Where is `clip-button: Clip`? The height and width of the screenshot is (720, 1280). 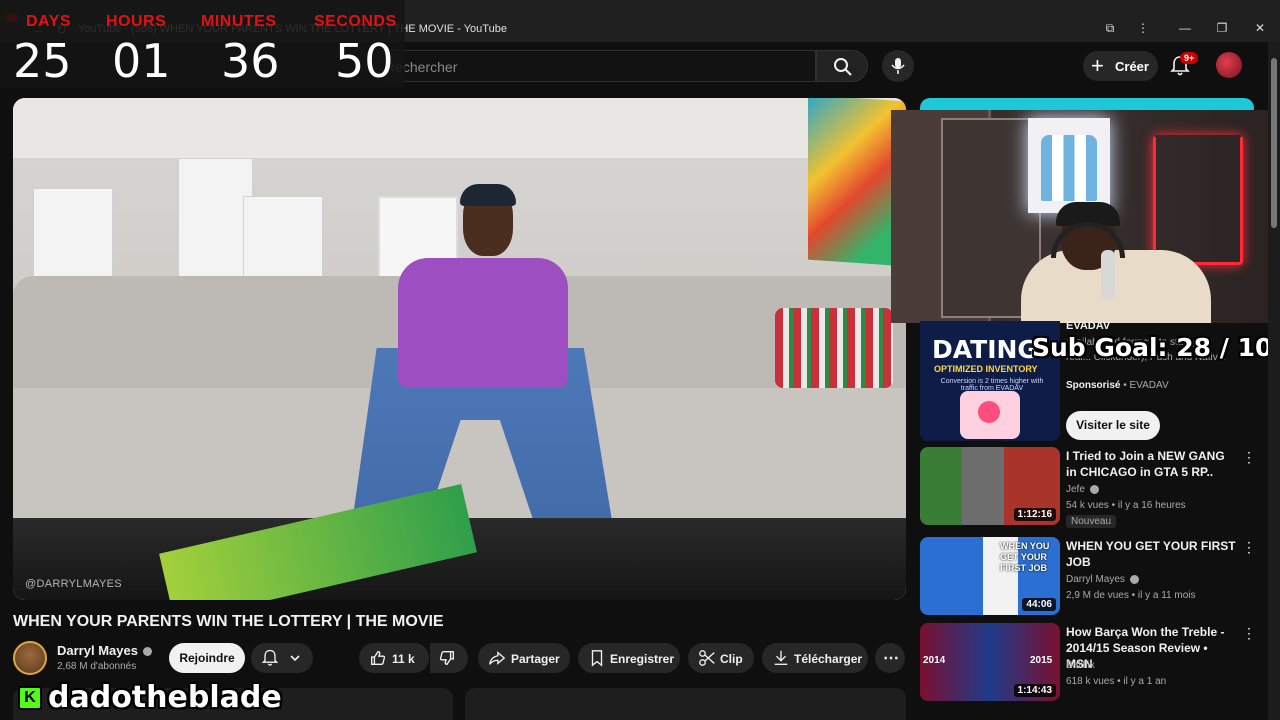 clip-button: Clip is located at coordinates (721, 658).